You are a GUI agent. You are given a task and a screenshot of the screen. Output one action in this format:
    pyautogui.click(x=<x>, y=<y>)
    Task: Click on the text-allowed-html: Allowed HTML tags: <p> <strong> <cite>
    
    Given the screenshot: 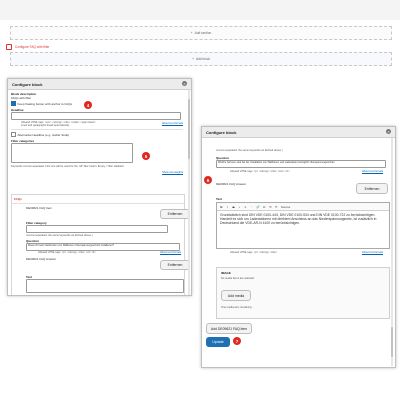 What is the action you would take?
    pyautogui.click(x=254, y=252)
    